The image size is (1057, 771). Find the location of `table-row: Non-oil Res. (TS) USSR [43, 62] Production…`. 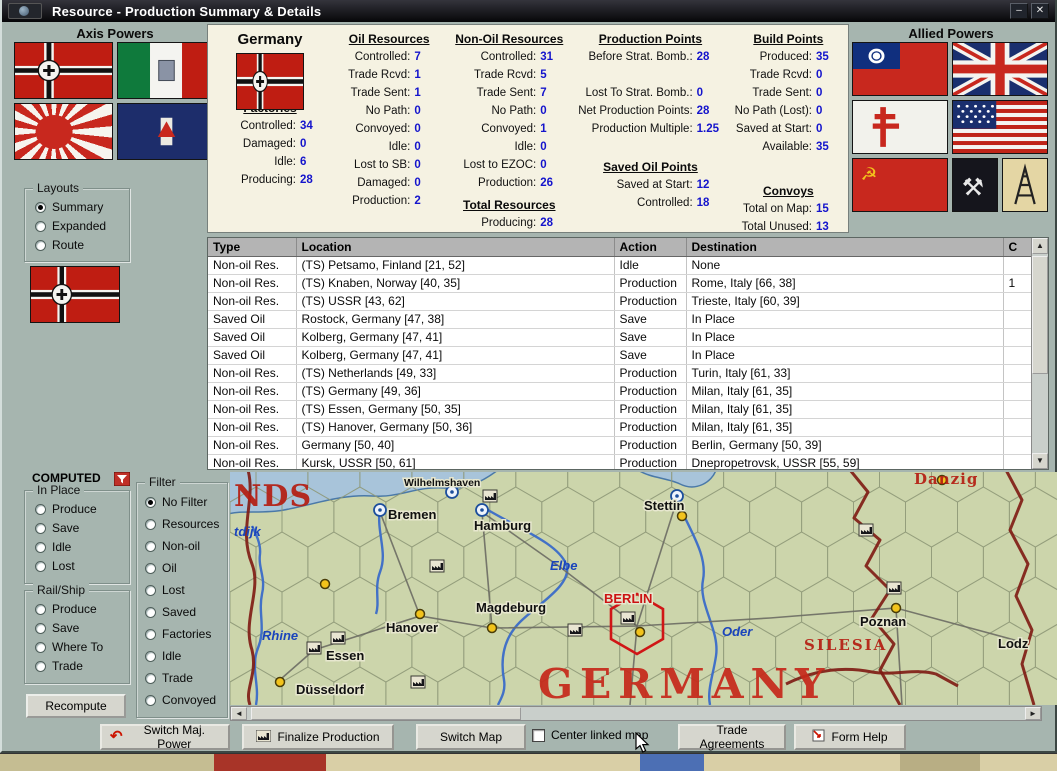

table-row: Non-oil Res. (TS) USSR [43, 62] Production… is located at coordinates (621, 301).